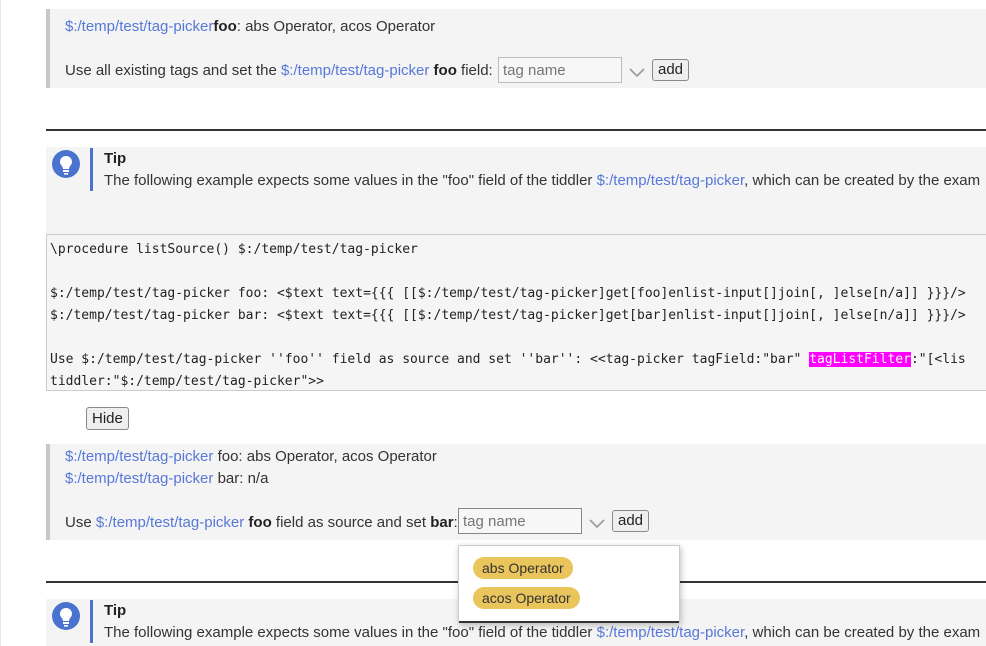 Image resolution: width=986 pixels, height=646 pixels. What do you see at coordinates (351, 522) in the screenshot?
I see `use-text: field as source and set` at bounding box center [351, 522].